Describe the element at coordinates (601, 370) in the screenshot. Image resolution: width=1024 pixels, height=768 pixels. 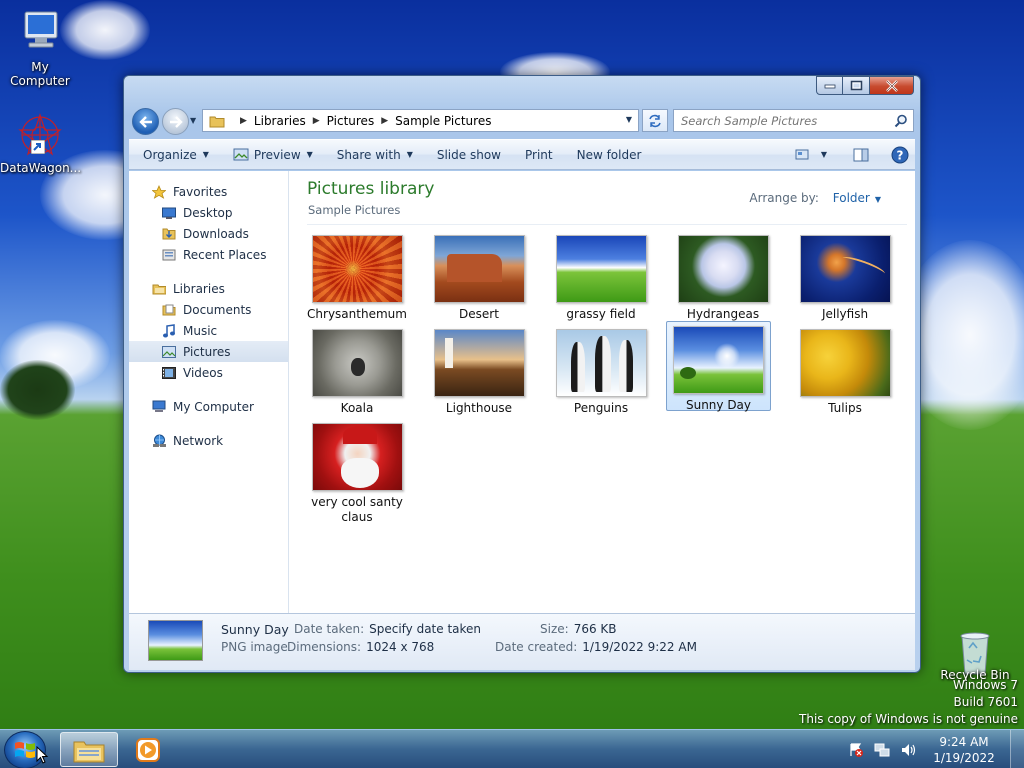
I see `file-item-penguins: Penguins` at that location.